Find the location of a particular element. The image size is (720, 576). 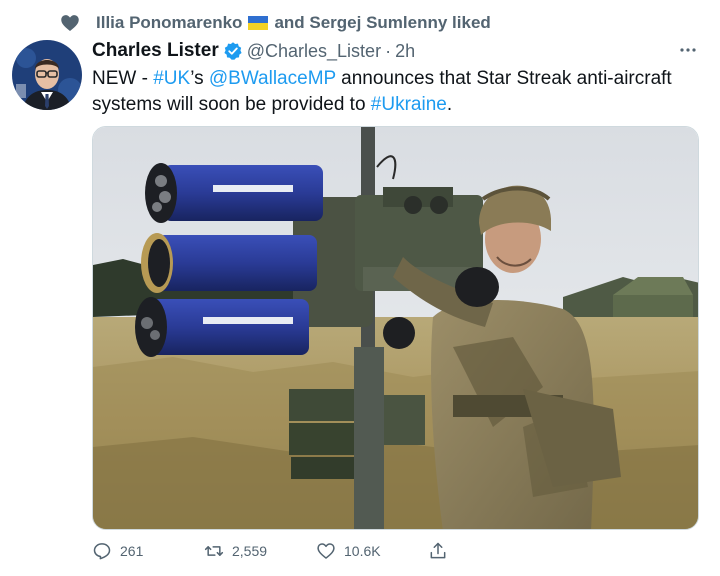

like-button: 10.6K is located at coordinates (372, 551).